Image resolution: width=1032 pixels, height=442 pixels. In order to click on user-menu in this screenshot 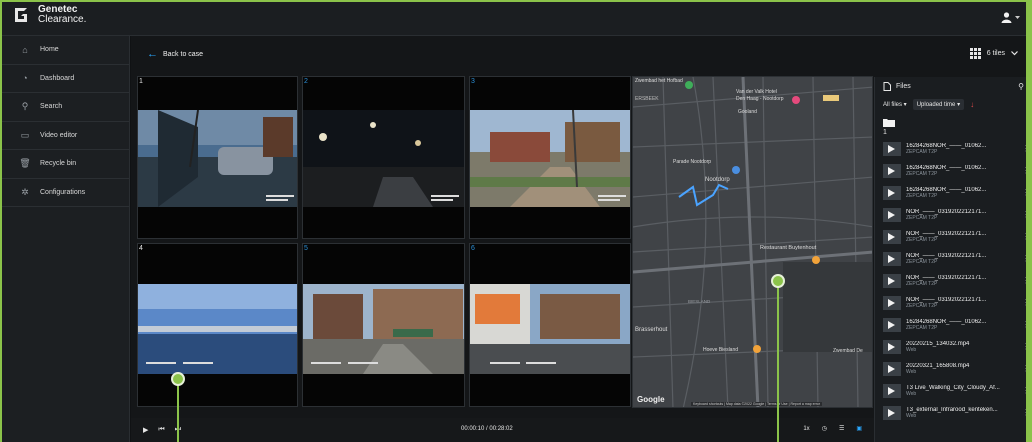, I will do `click(1010, 17)`.